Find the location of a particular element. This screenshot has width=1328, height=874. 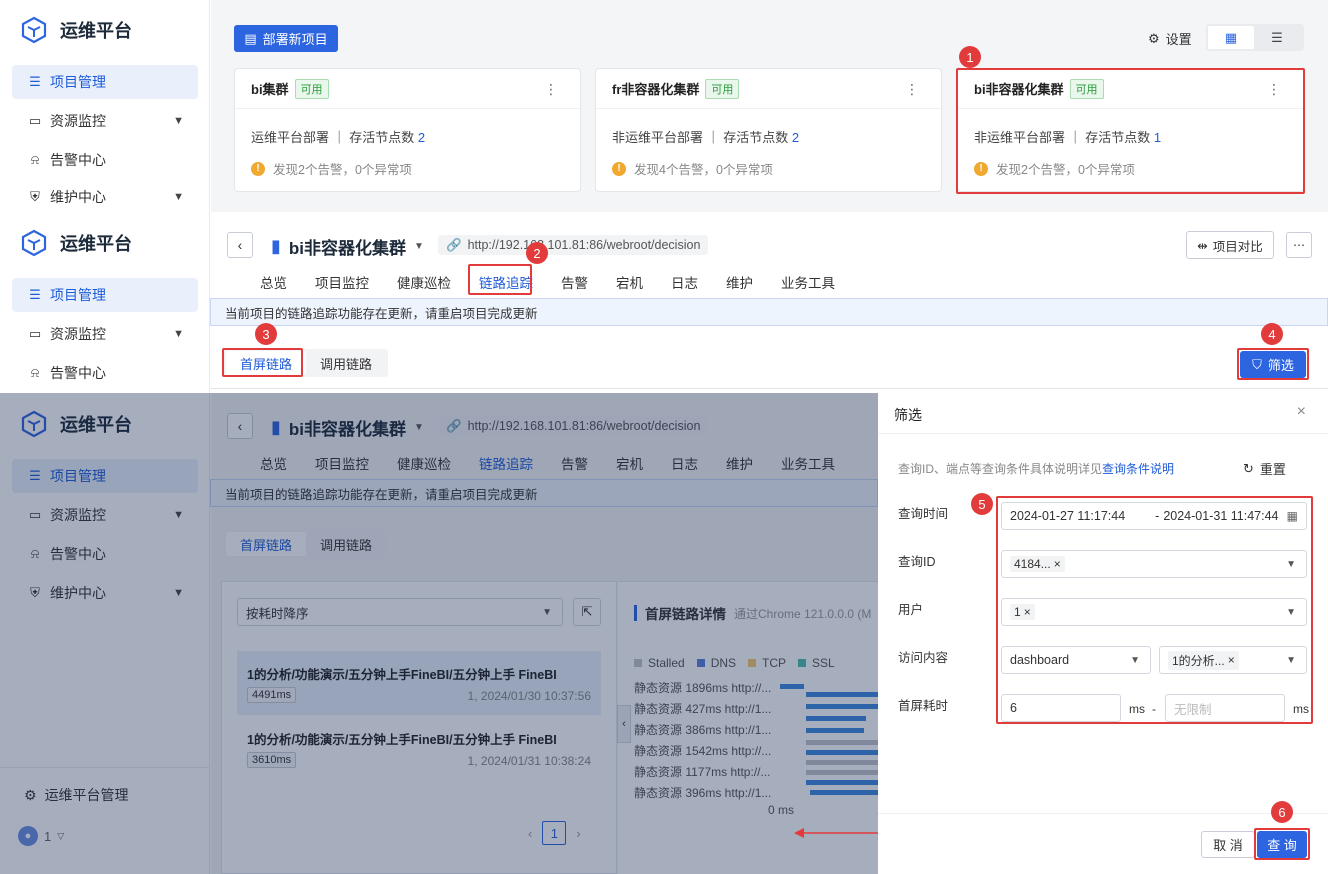

time-label: 查询时间 is located at coordinates (923, 514).